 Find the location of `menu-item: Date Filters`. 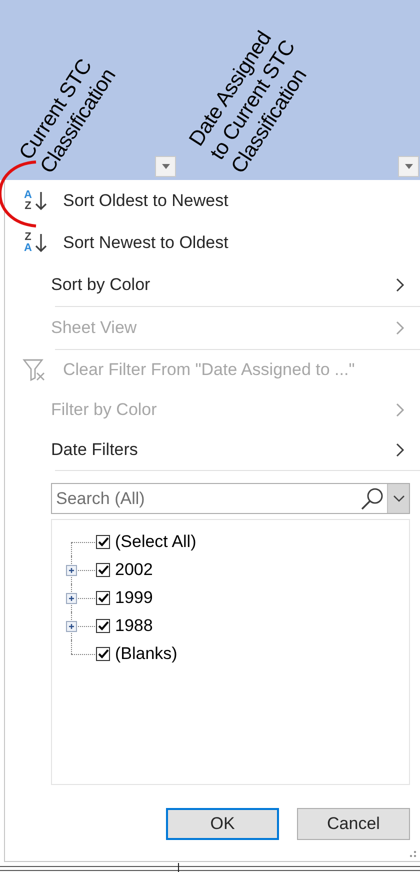

menu-item: Date Filters is located at coordinates (212, 450).